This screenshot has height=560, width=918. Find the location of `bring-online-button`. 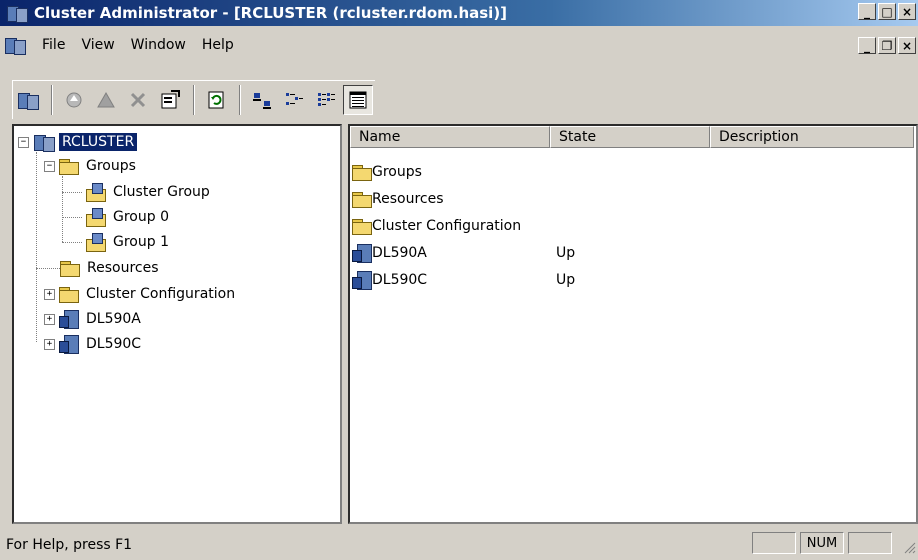

bring-online-button is located at coordinates (74, 100).